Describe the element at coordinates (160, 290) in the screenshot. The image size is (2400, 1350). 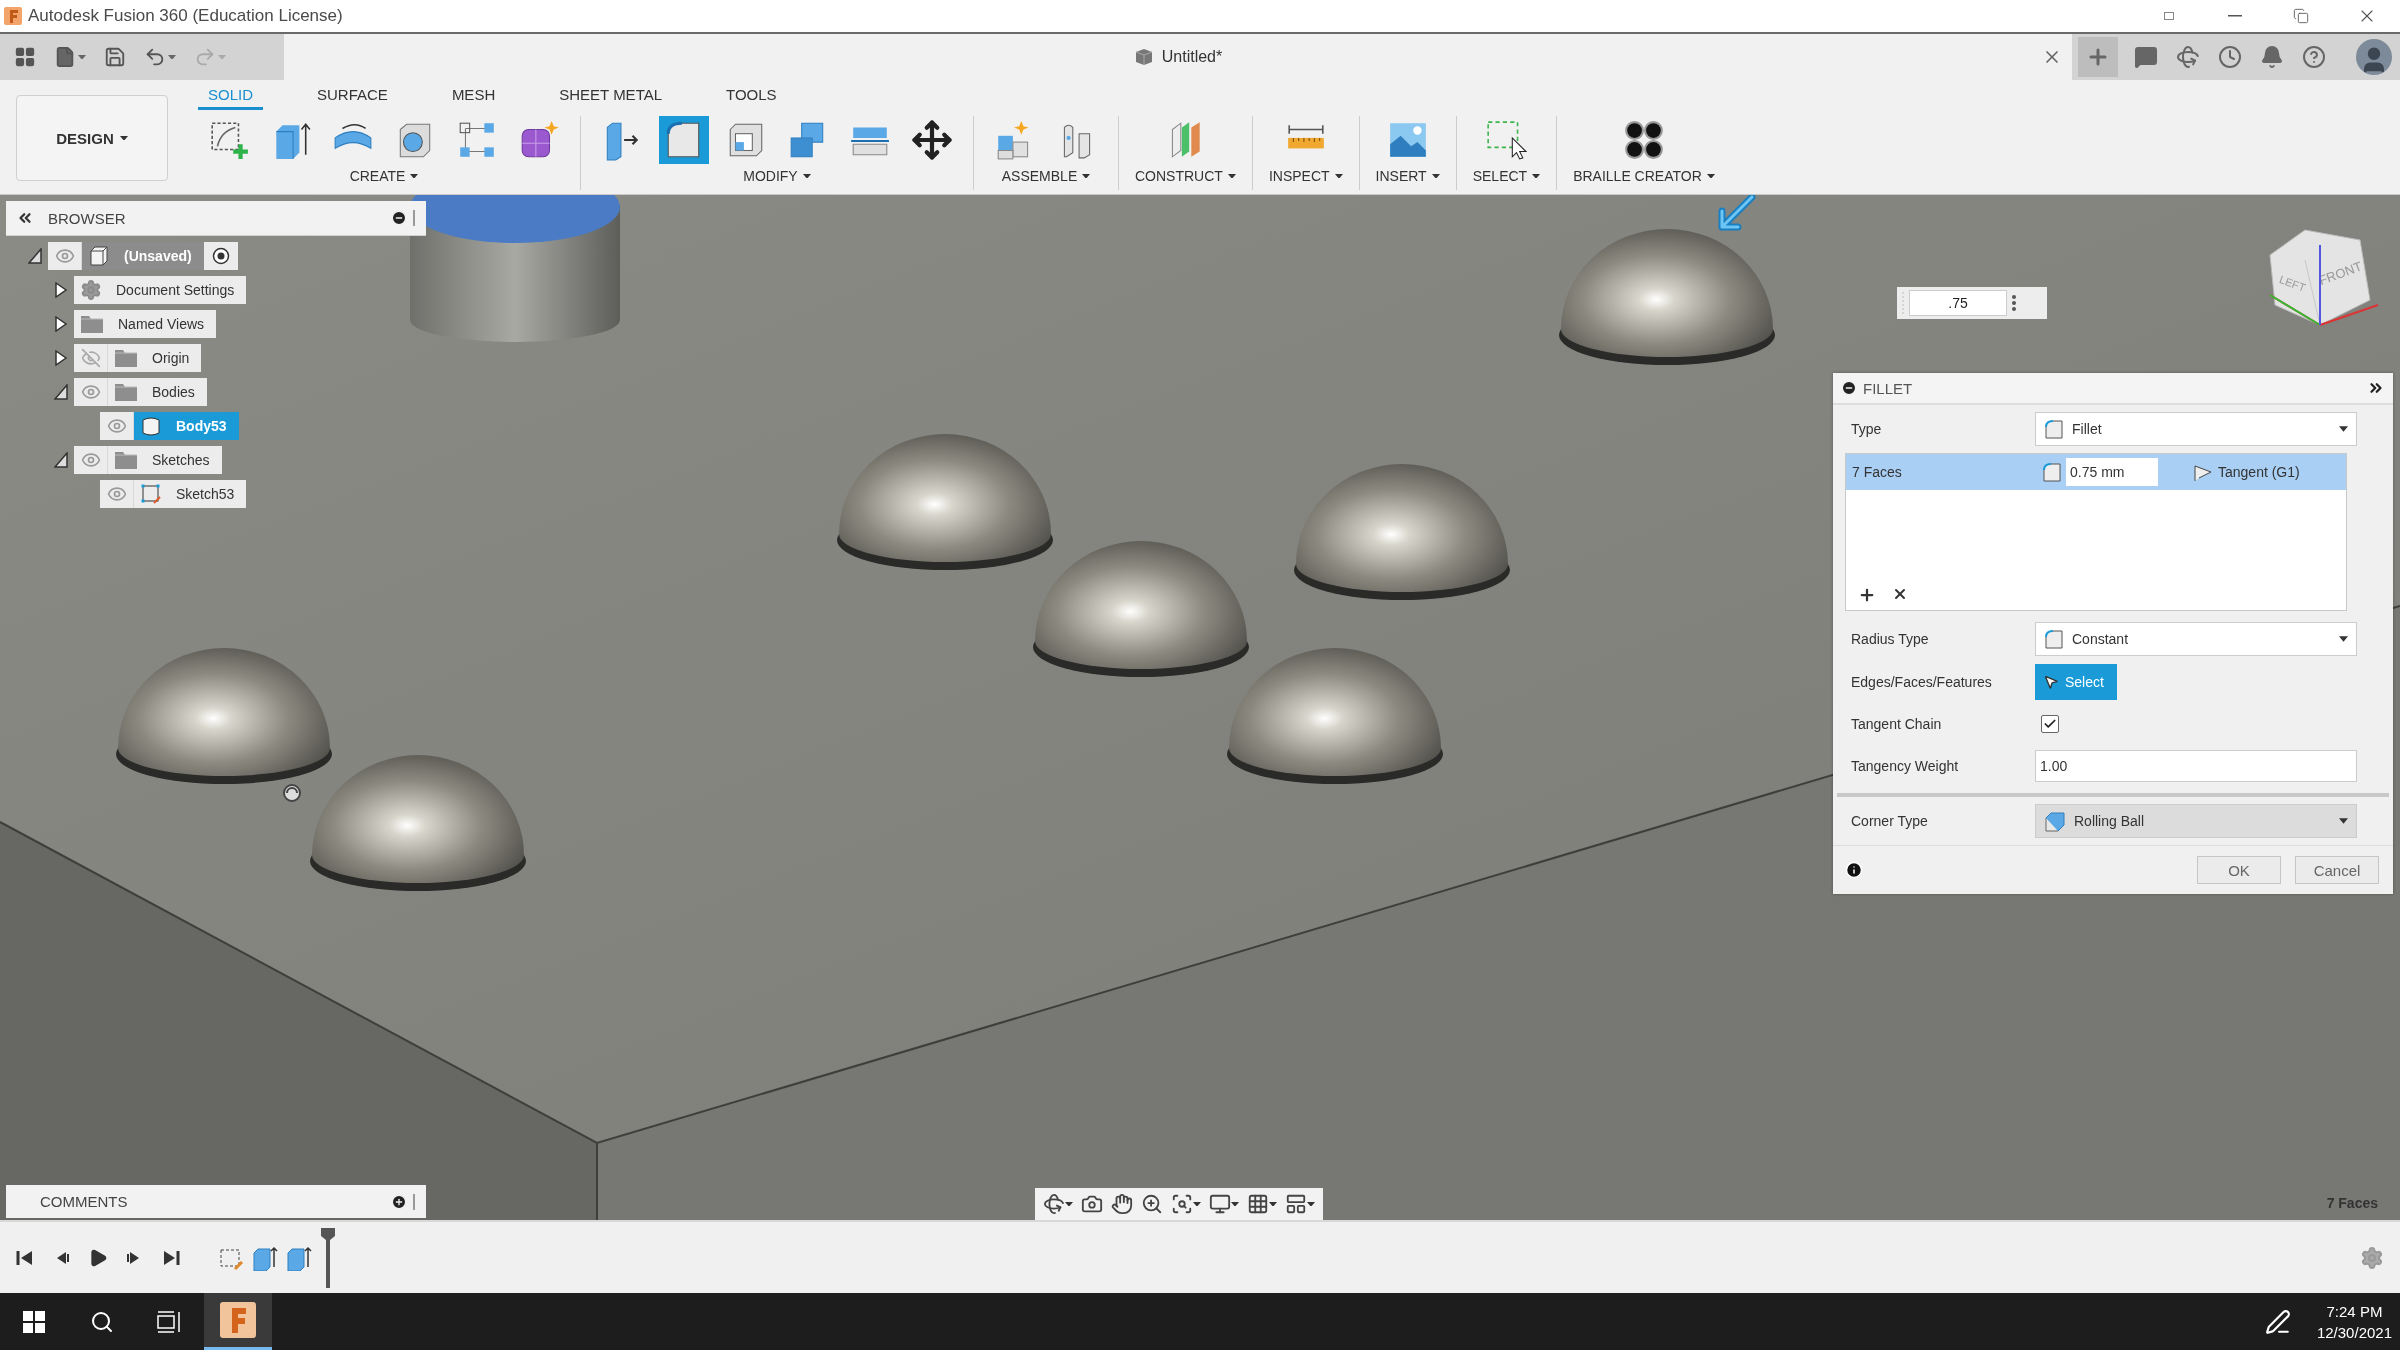
I see `tree-item: Document Settings` at that location.